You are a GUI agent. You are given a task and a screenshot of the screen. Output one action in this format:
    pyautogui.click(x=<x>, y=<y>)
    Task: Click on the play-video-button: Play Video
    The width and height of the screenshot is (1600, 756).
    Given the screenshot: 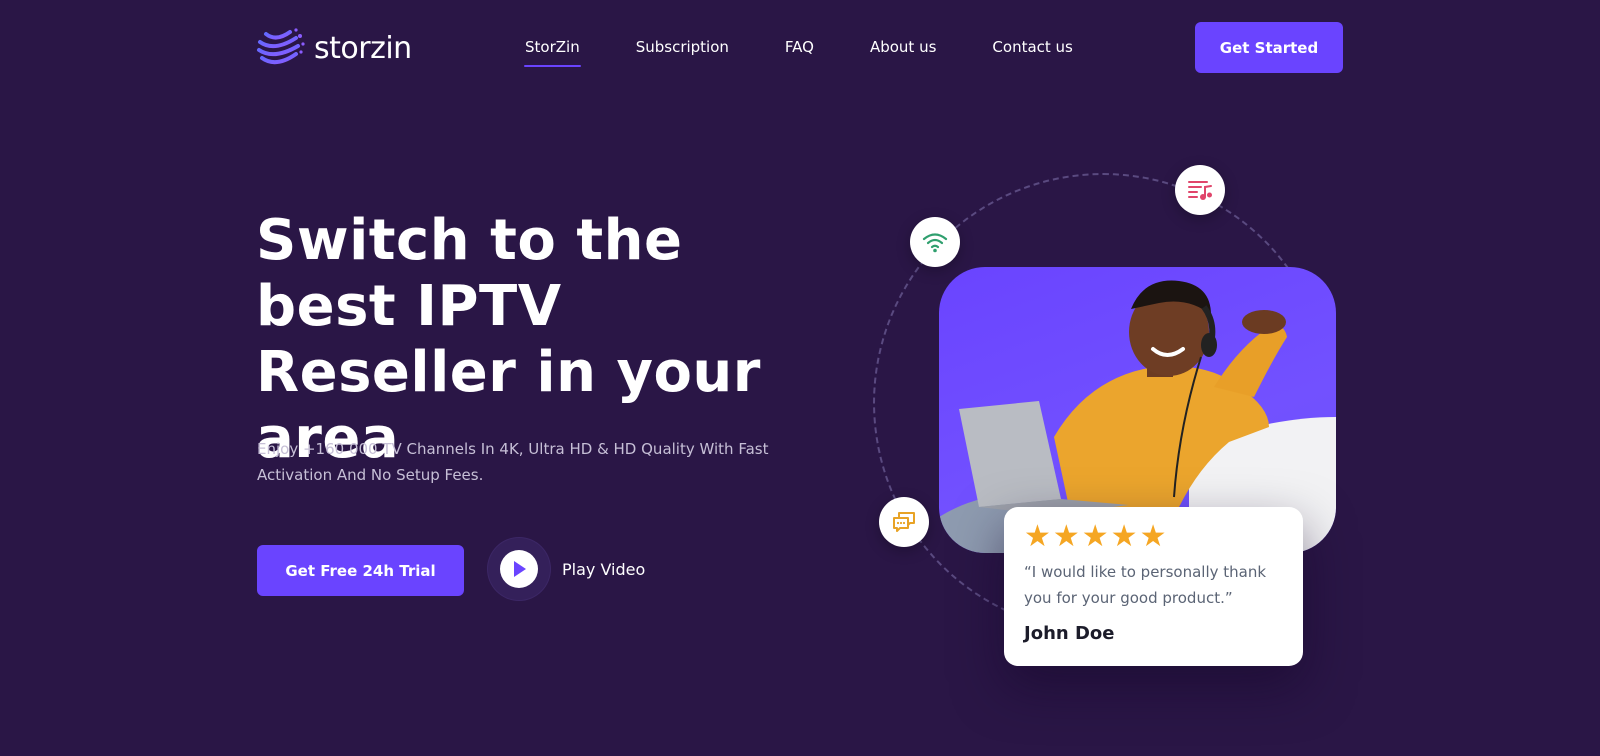 What is the action you would take?
    pyautogui.click(x=566, y=569)
    